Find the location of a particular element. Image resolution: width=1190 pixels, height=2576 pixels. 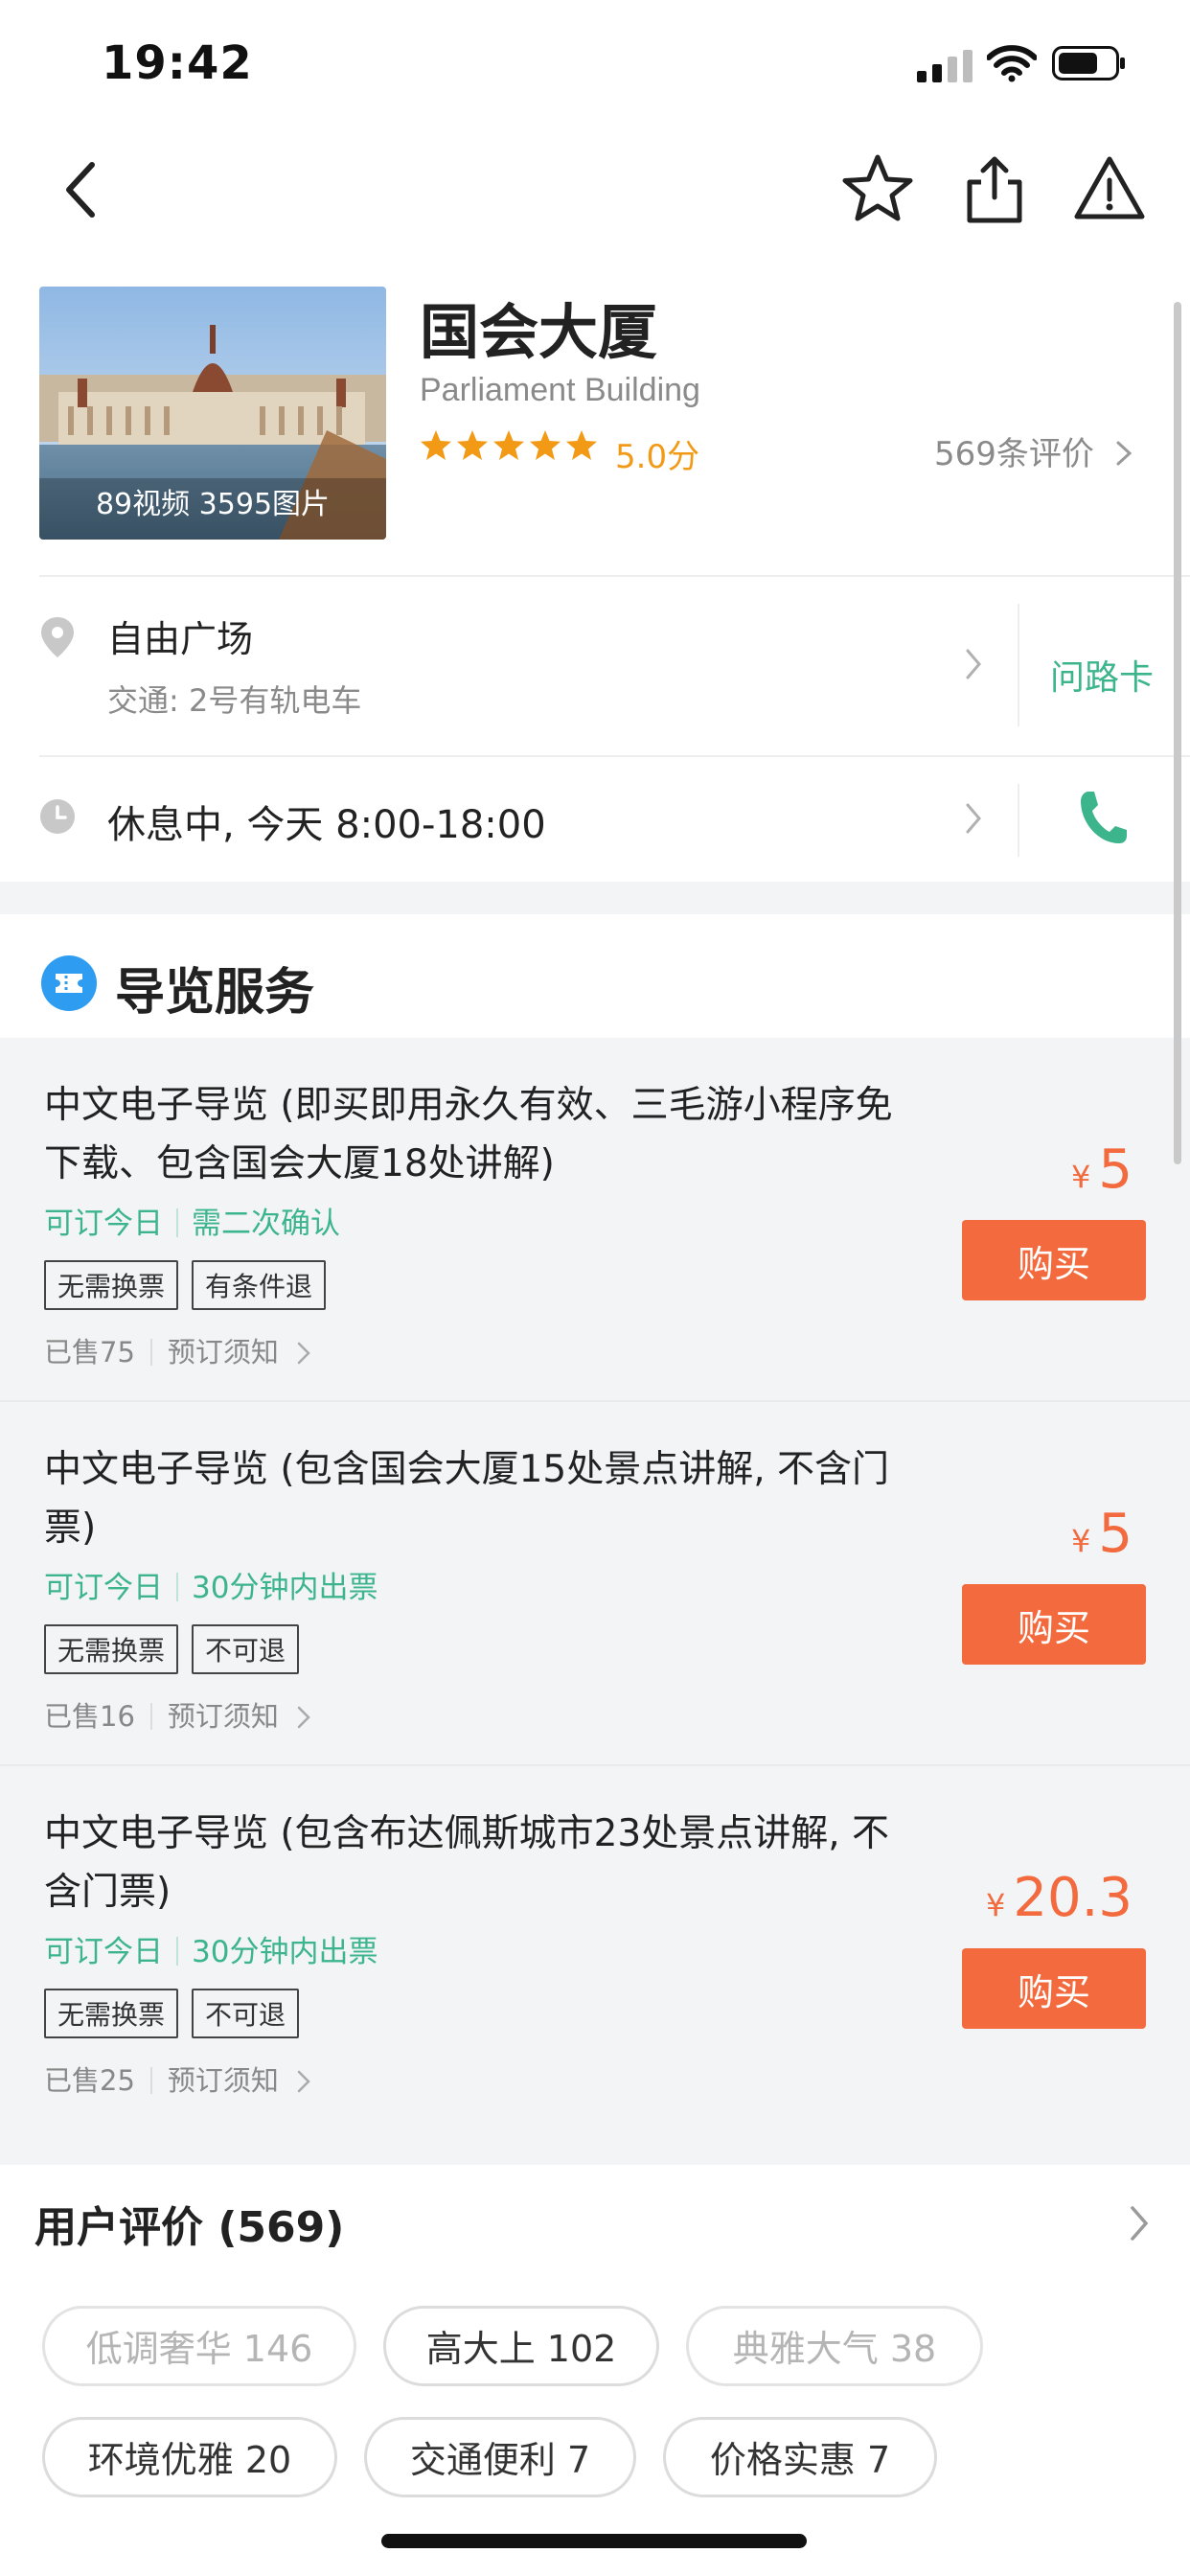

rating-stars is located at coordinates (509, 445).